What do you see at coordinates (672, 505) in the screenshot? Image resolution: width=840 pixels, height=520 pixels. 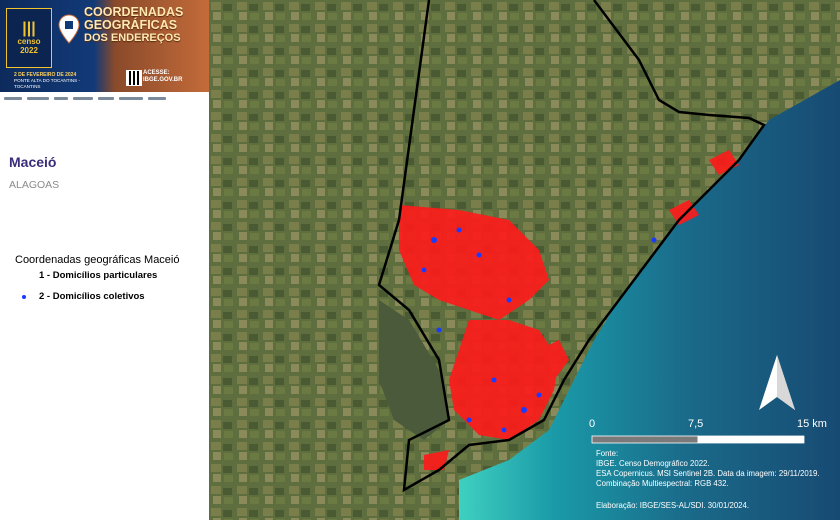 I see `elaboration-note: Elaboração: IBGE/SES-AL/SDI. 30/01/2024.` at bounding box center [672, 505].